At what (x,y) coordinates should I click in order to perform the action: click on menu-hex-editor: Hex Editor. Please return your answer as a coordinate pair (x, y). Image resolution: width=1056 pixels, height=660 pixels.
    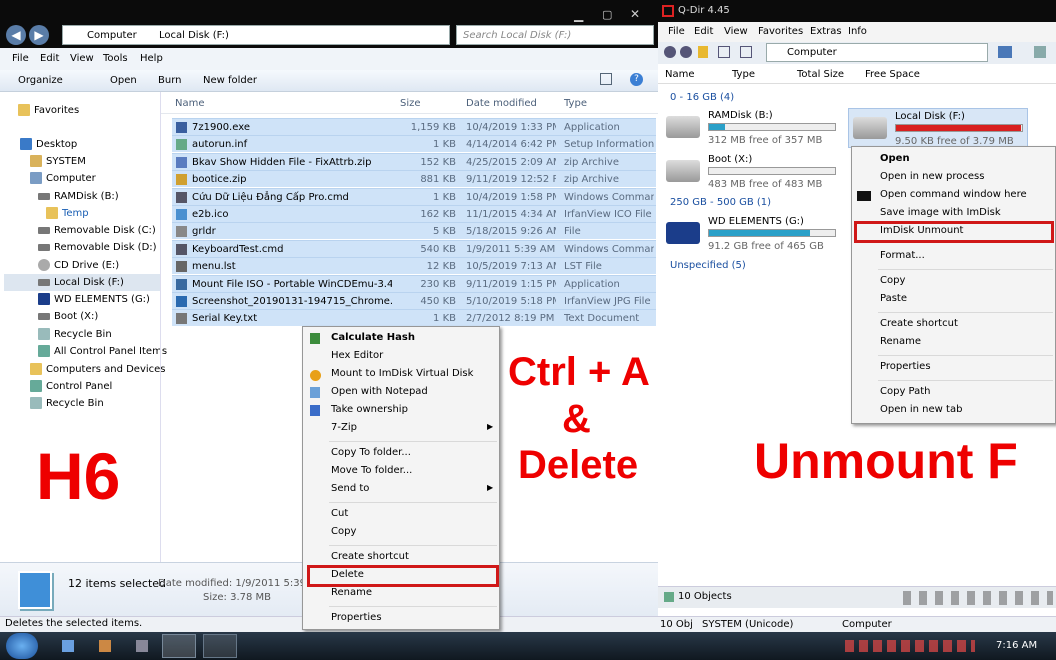
    Looking at the image, I should click on (357, 355).